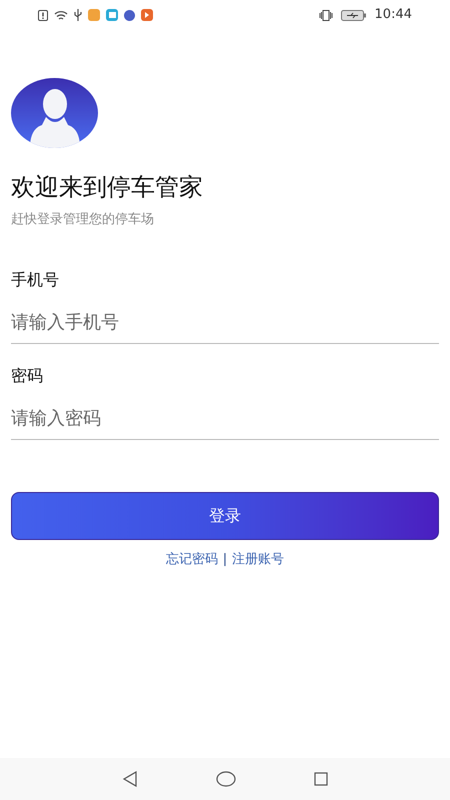 The width and height of the screenshot is (450, 800). What do you see at coordinates (78, 15) in the screenshot?
I see `usb-icon` at bounding box center [78, 15].